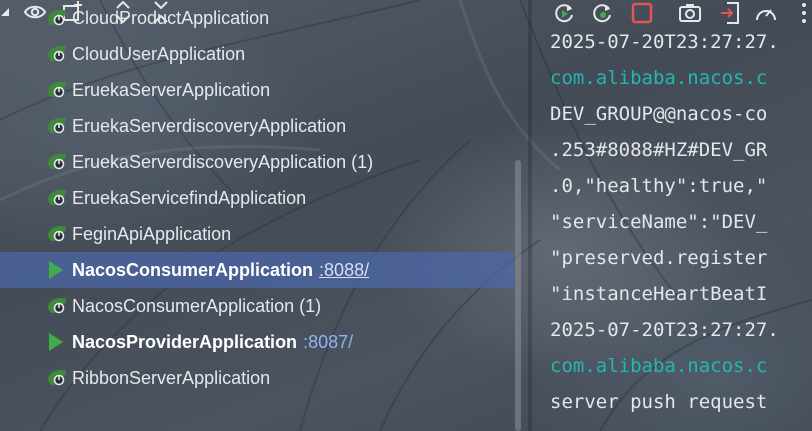  I want to click on console-toolbar, so click(672, 13).